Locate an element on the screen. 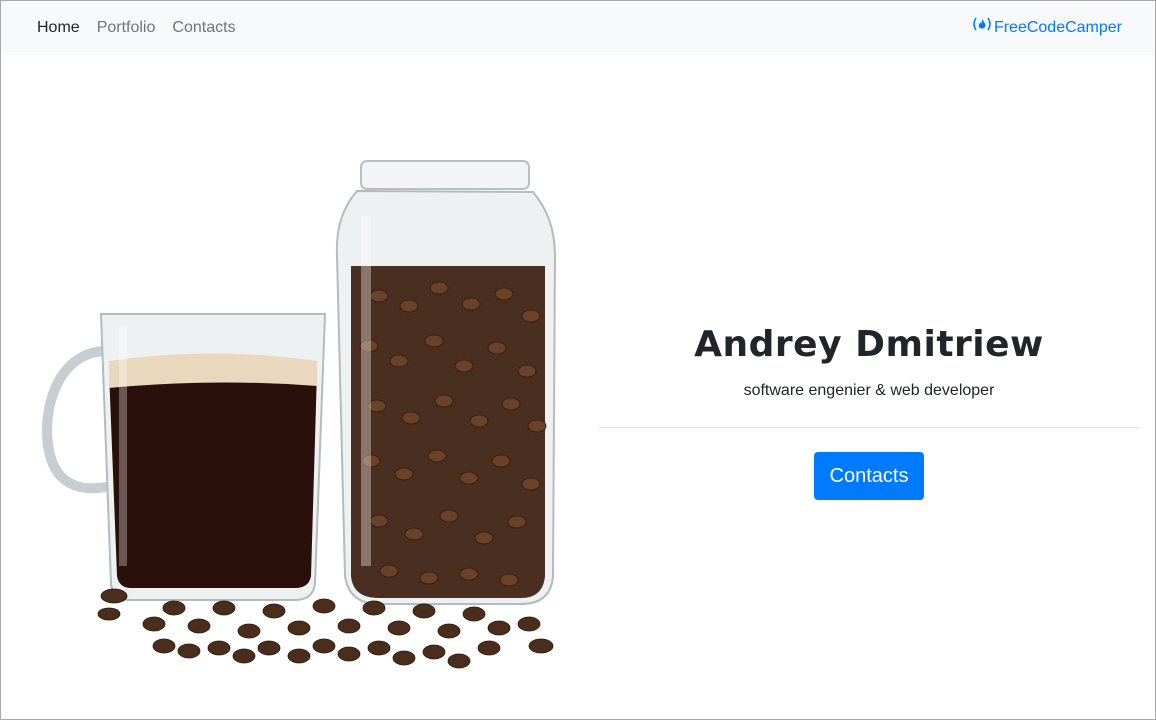 The width and height of the screenshot is (1156, 720). nav-links: Home Portfolio Contacts is located at coordinates (145, 28).